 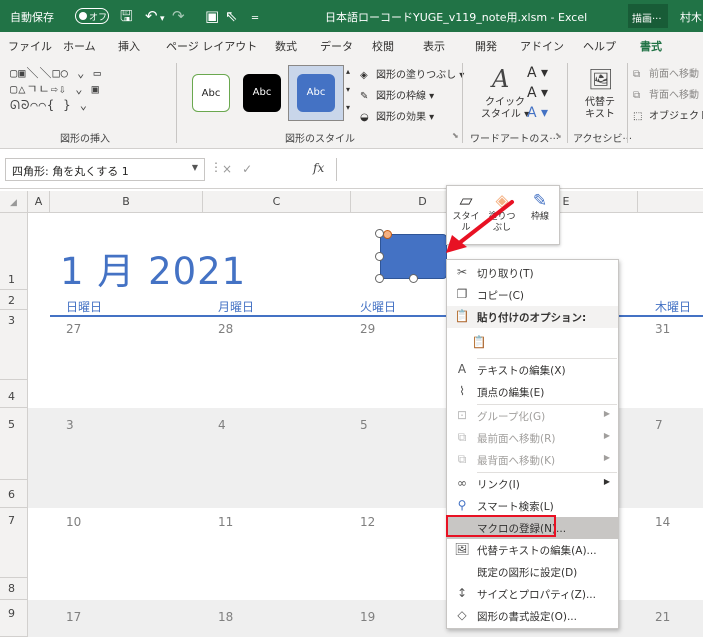 What do you see at coordinates (72, 89) in the screenshot?
I see `shapes-gallery: ▢▣＼＼□○ ⌄ ▭ ▢△ㄱㄴ⇨⇩ ⌄ ▣ ᘏᘐ⌒⌒{ } ⌄` at bounding box center [72, 89].